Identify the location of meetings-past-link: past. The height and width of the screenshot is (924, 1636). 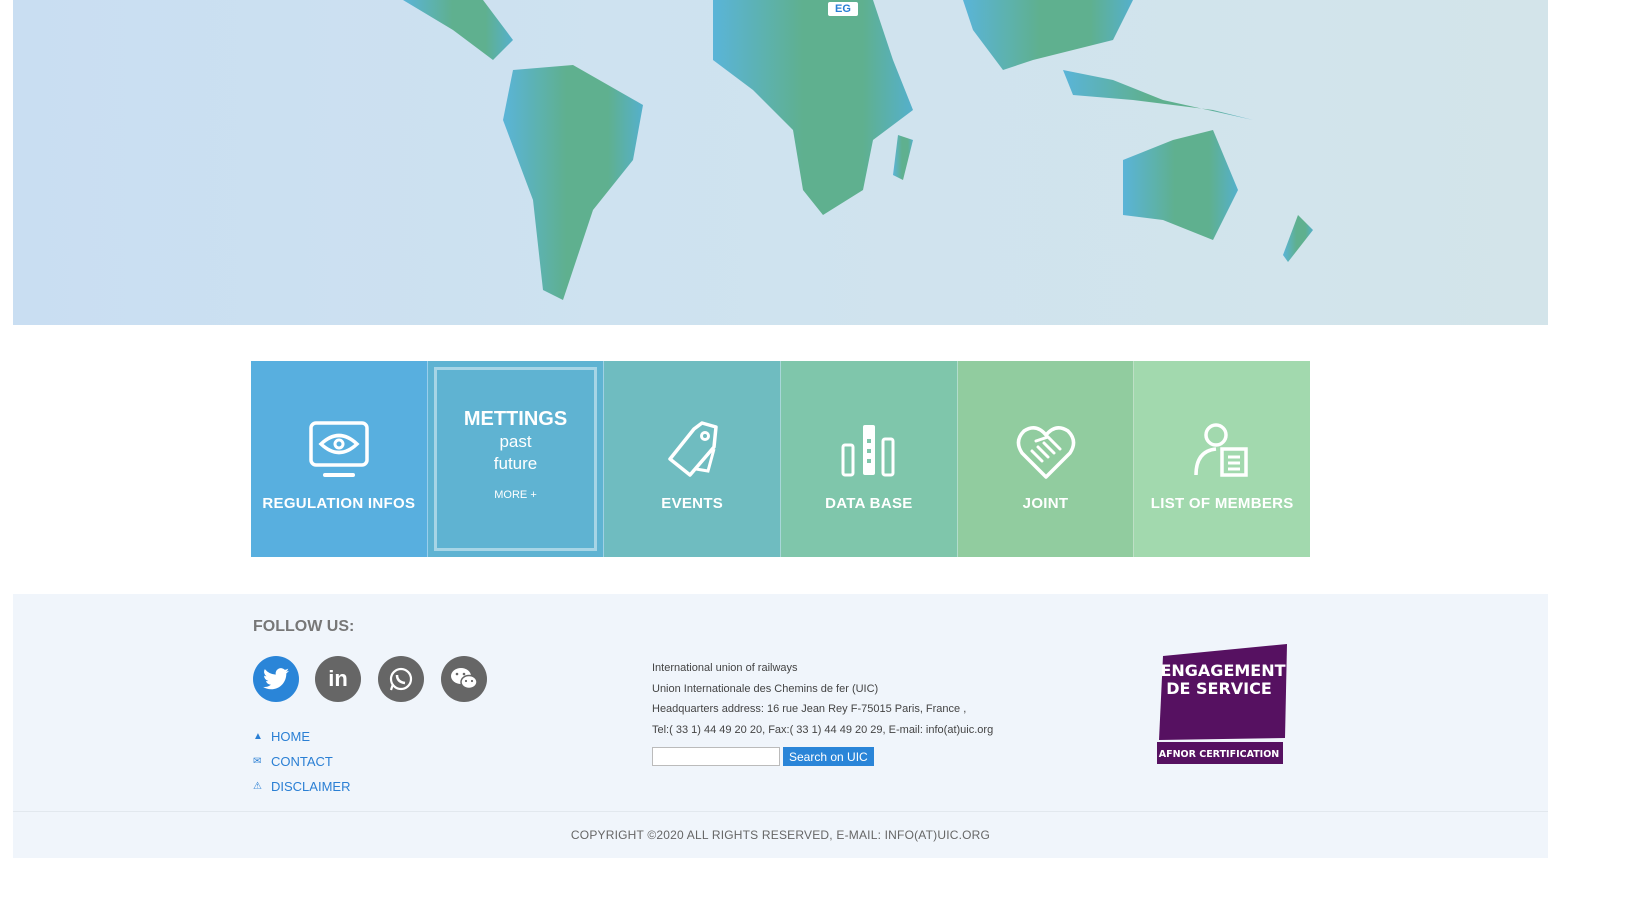
(515, 442).